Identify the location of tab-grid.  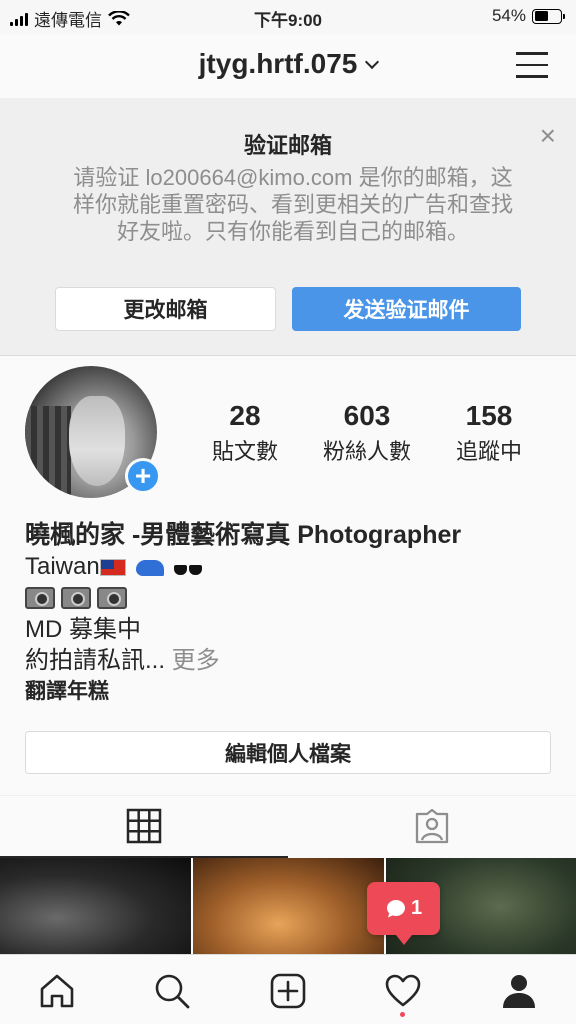
(144, 827).